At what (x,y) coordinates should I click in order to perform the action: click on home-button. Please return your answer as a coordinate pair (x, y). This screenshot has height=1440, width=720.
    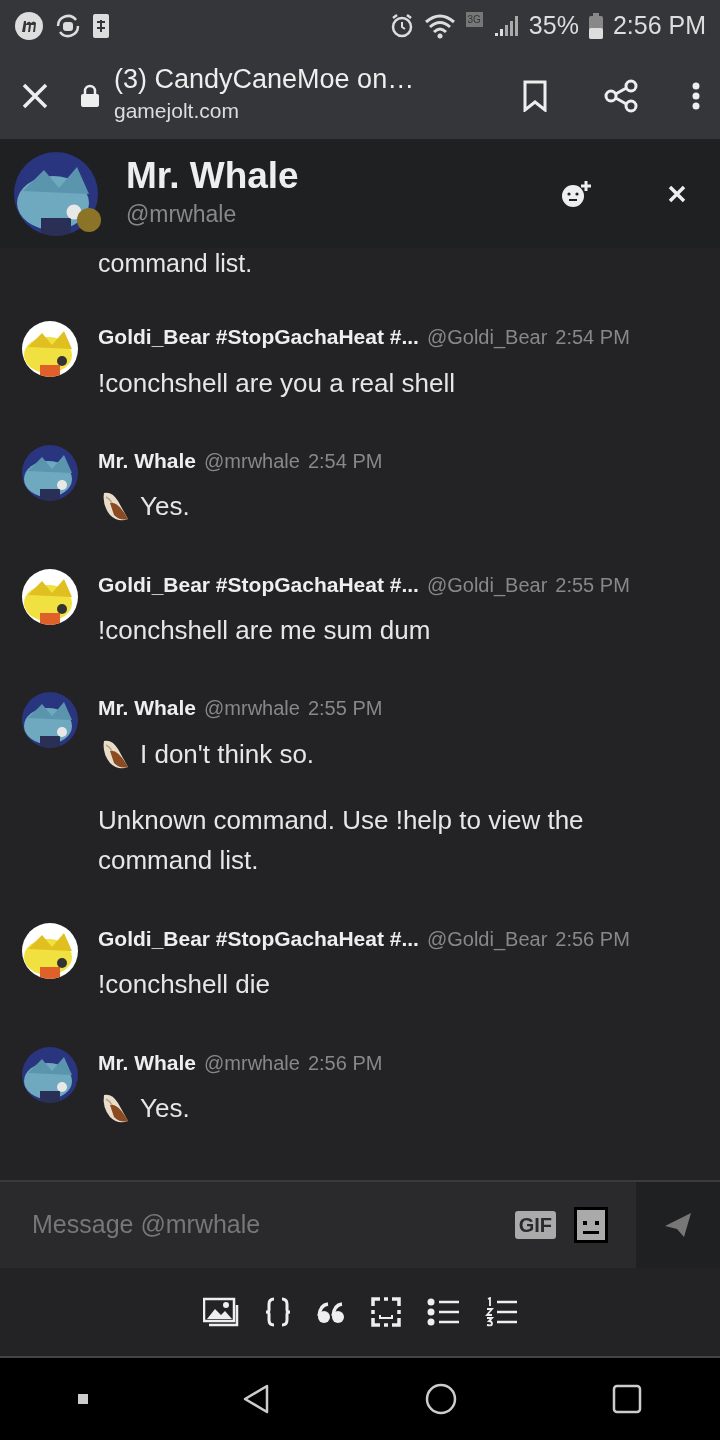
    Looking at the image, I should click on (440, 1399).